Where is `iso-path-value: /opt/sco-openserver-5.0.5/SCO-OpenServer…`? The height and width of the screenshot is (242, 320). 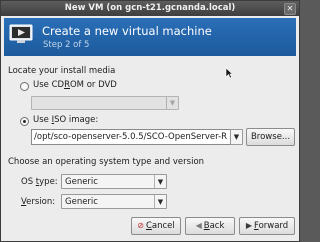 iso-path-value: /opt/sco-openserver-5.0.5/SCO-OpenServer… is located at coordinates (131, 137).